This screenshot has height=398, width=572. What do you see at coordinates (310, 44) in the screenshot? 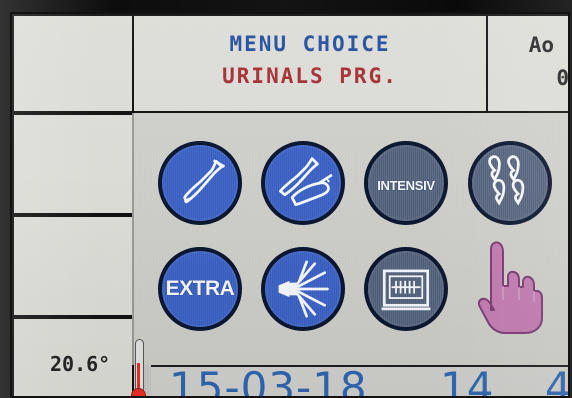
I see `menu-title: MENU CHOICE` at bounding box center [310, 44].